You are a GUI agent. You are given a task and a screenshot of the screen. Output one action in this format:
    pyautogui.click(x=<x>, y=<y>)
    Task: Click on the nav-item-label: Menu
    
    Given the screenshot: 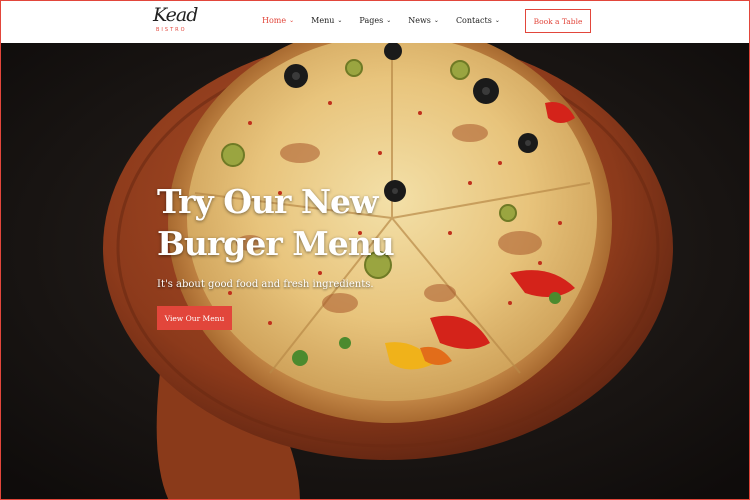 What is the action you would take?
    pyautogui.click(x=323, y=20)
    